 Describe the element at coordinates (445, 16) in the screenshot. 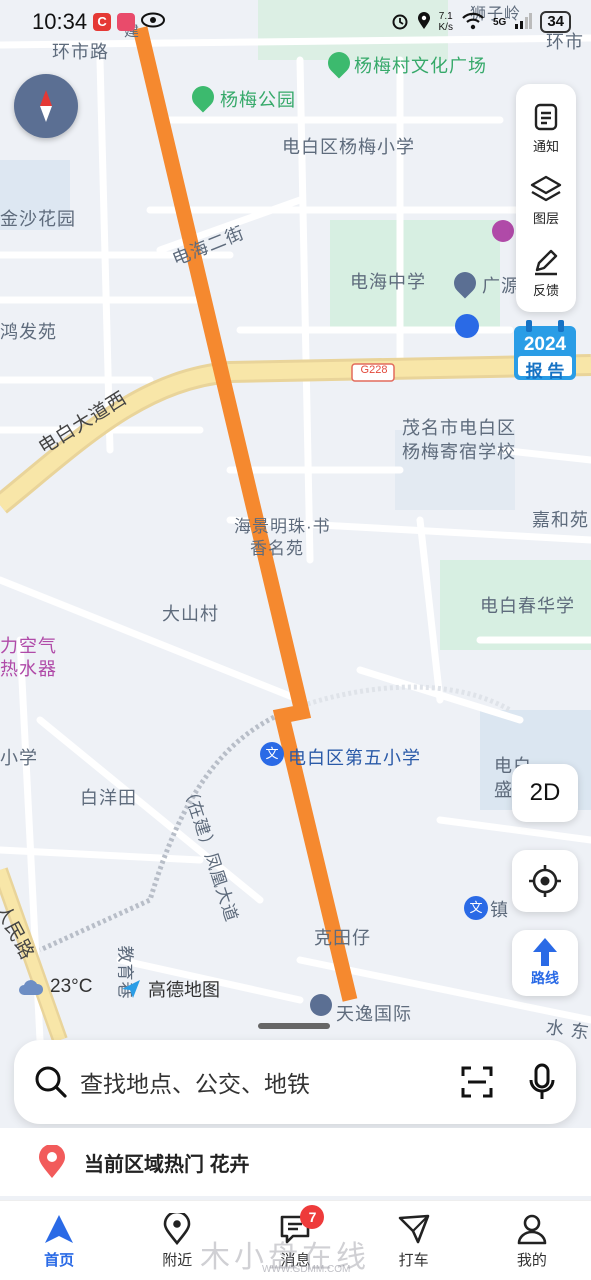

I see `speed-value: 7.1` at that location.